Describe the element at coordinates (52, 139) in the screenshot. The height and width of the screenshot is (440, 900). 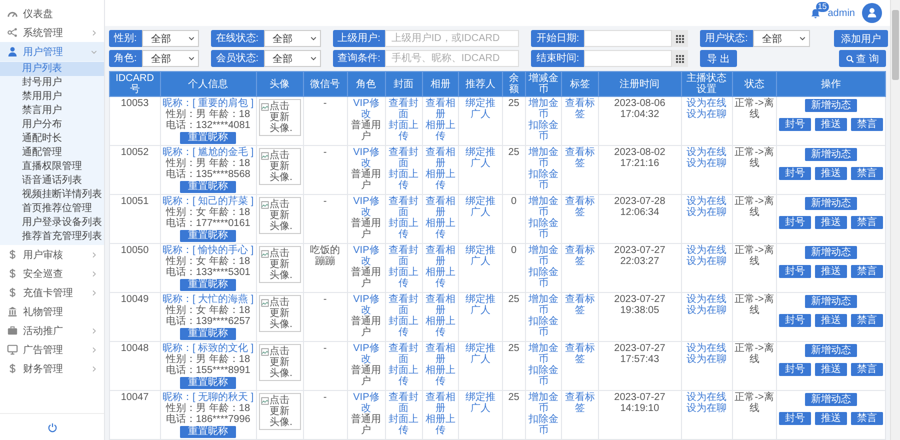
I see `submenu-item: 通配时长` at that location.